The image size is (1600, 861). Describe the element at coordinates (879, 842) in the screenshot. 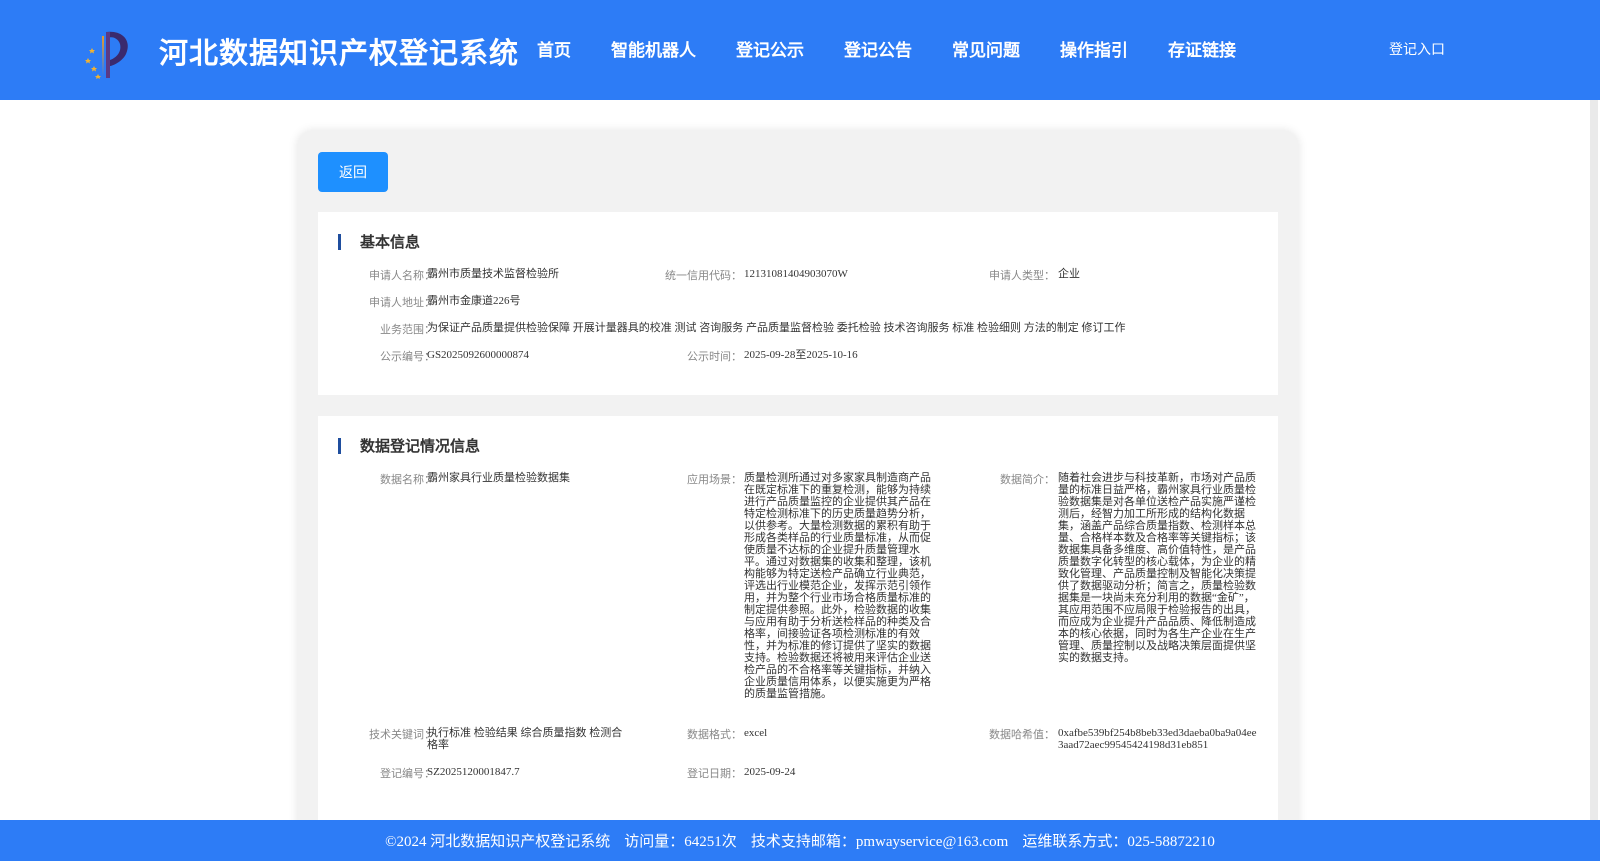

I see `footer-support-email: 技术支持邮箱：pmwayservice@163.com` at that location.